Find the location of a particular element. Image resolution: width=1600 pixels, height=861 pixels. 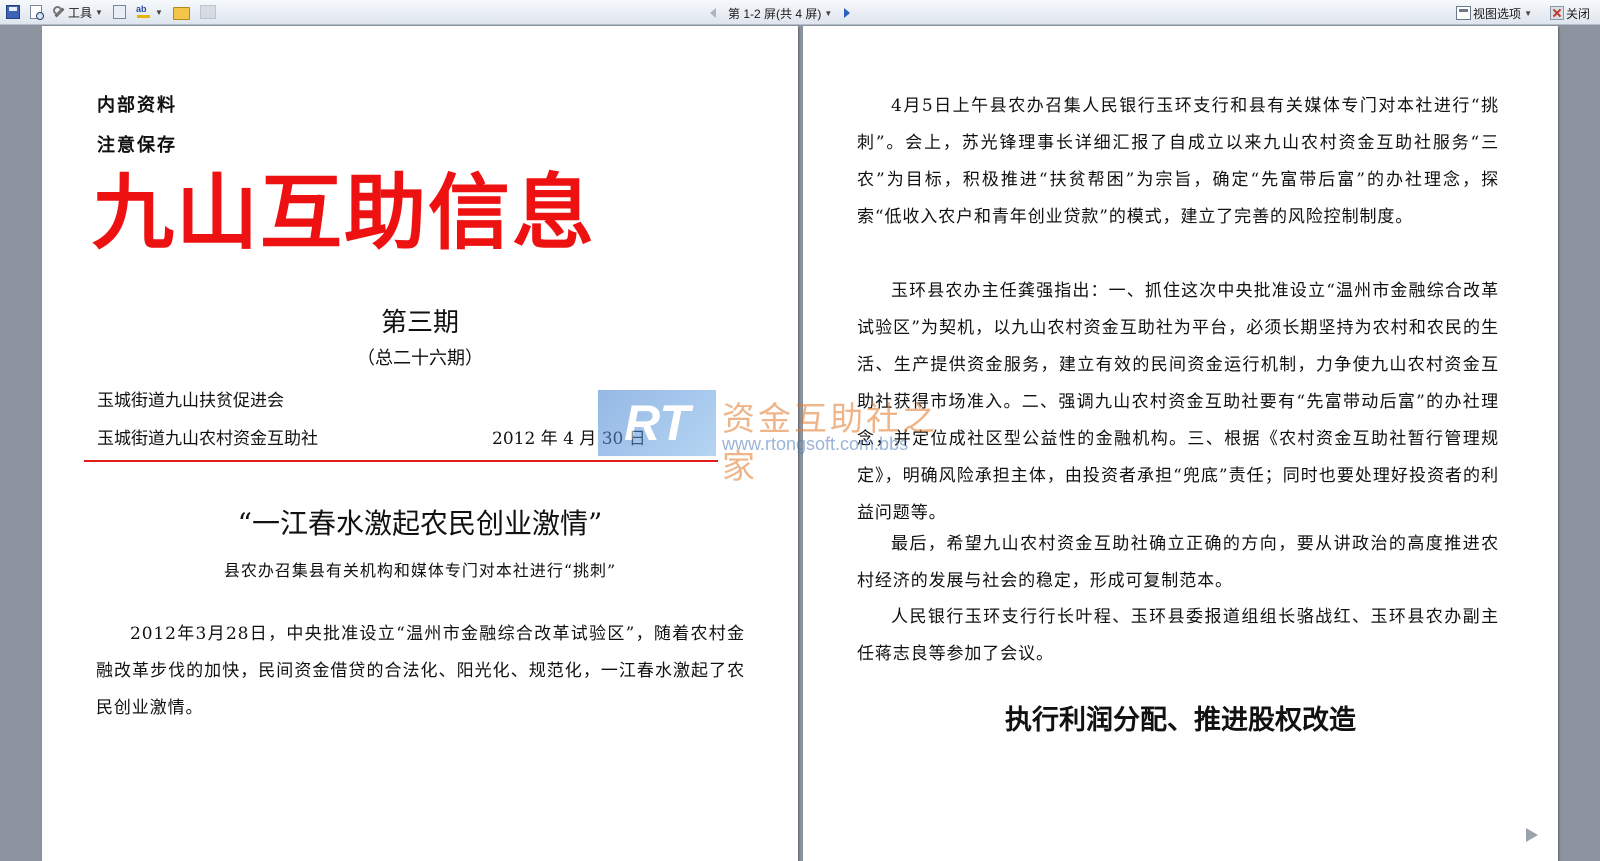

research-button is located at coordinates (119, 12).